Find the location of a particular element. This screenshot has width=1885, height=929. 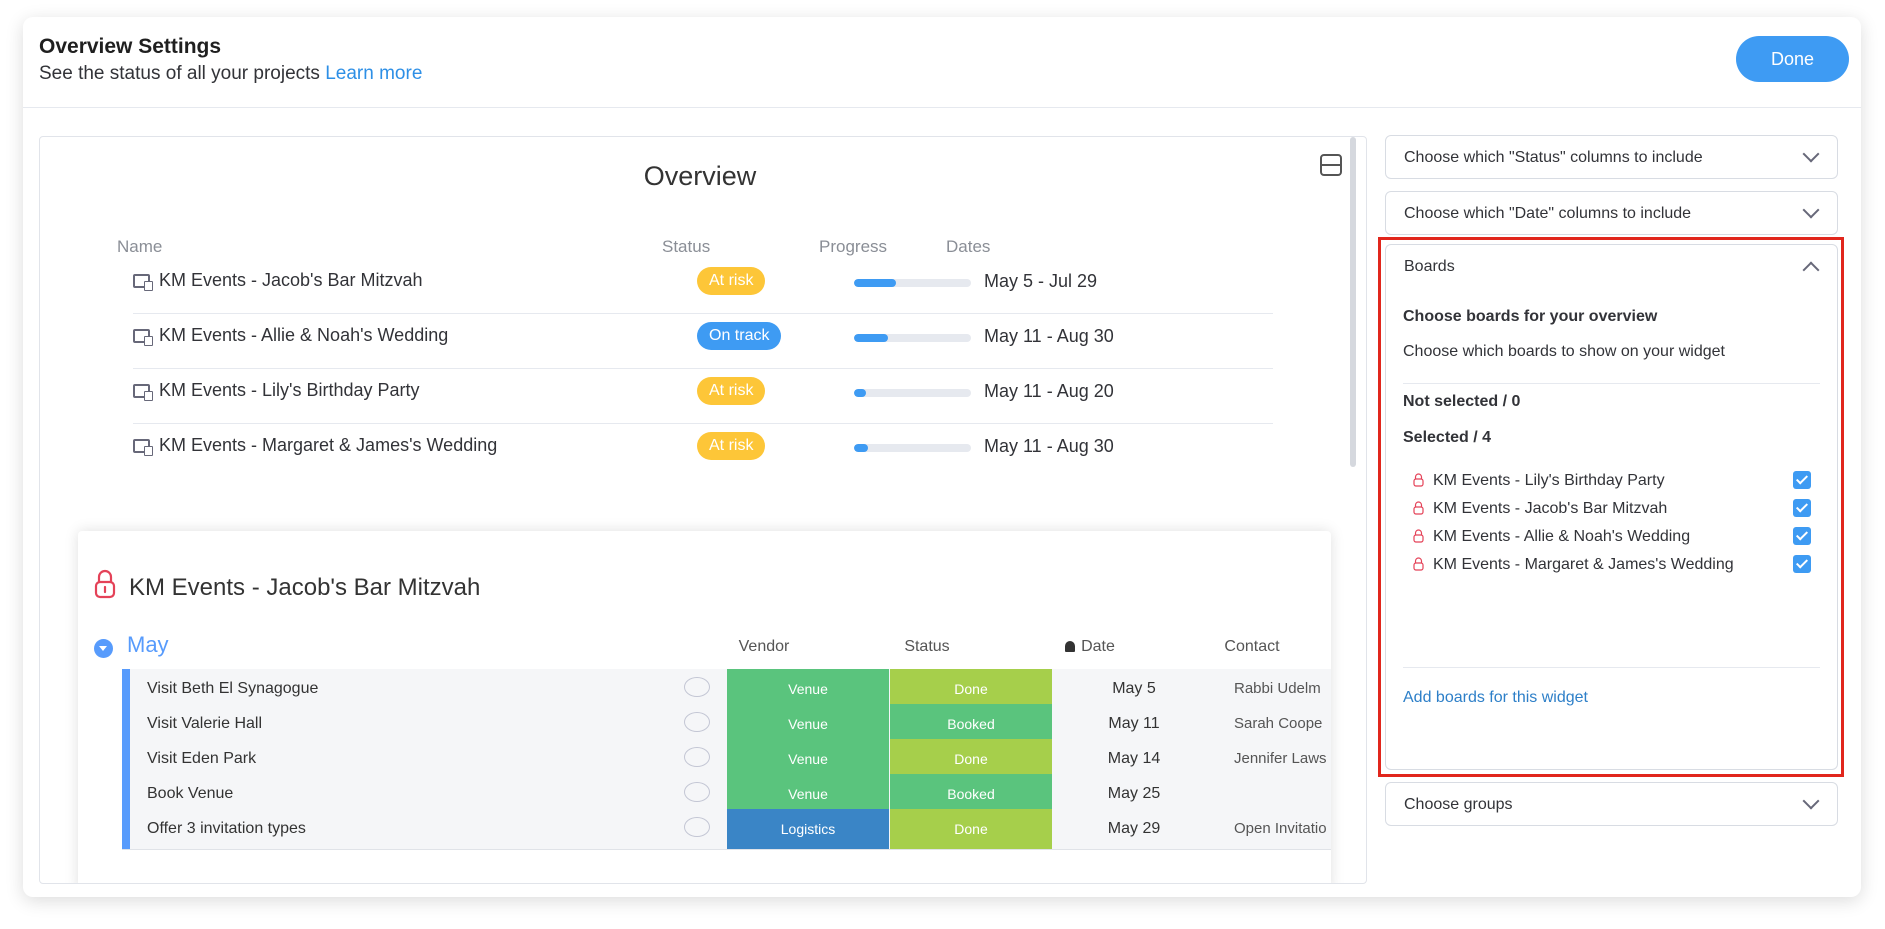

date-cell: May 5 is located at coordinates (1134, 689).